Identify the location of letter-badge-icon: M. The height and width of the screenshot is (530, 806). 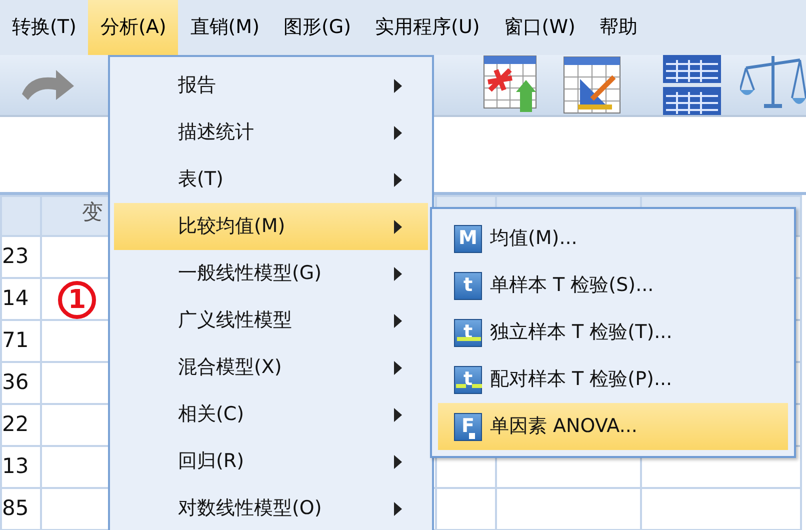
(468, 238).